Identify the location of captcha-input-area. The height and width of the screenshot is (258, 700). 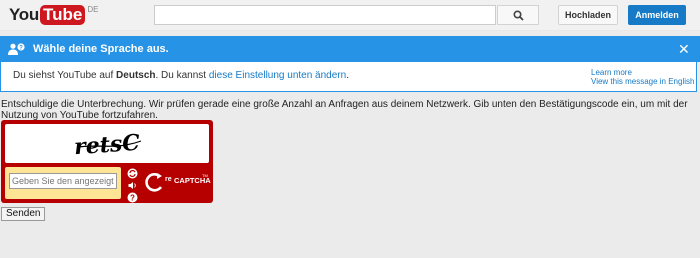
(63, 183).